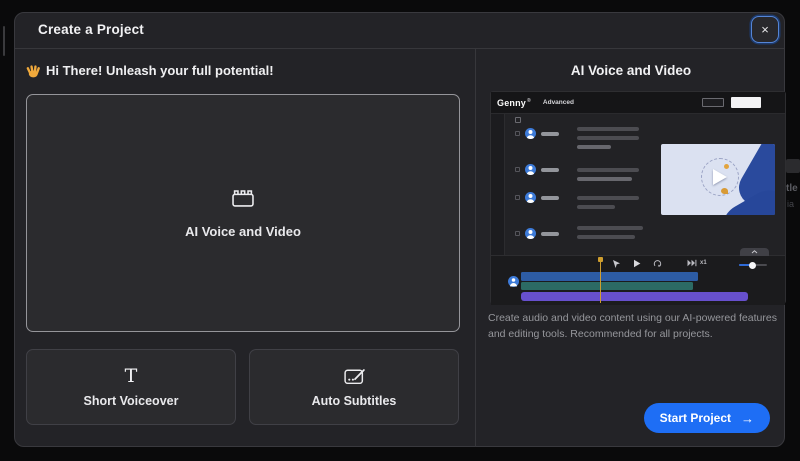 The width and height of the screenshot is (800, 461). Describe the element at coordinates (607, 286) in the screenshot. I see `audio-track` at that location.